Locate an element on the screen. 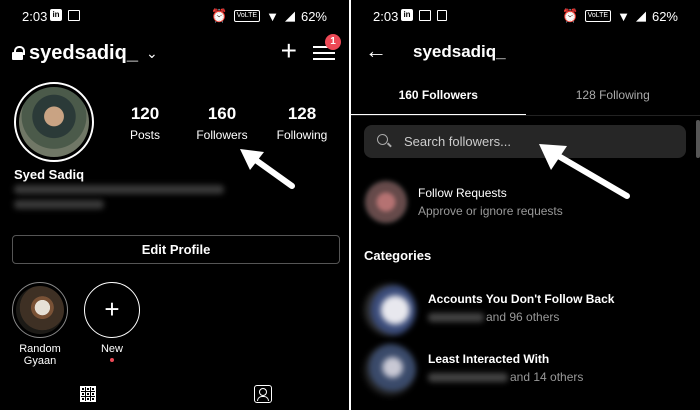 The width and height of the screenshot is (700, 410). posts-count: 120 is located at coordinates (145, 113).